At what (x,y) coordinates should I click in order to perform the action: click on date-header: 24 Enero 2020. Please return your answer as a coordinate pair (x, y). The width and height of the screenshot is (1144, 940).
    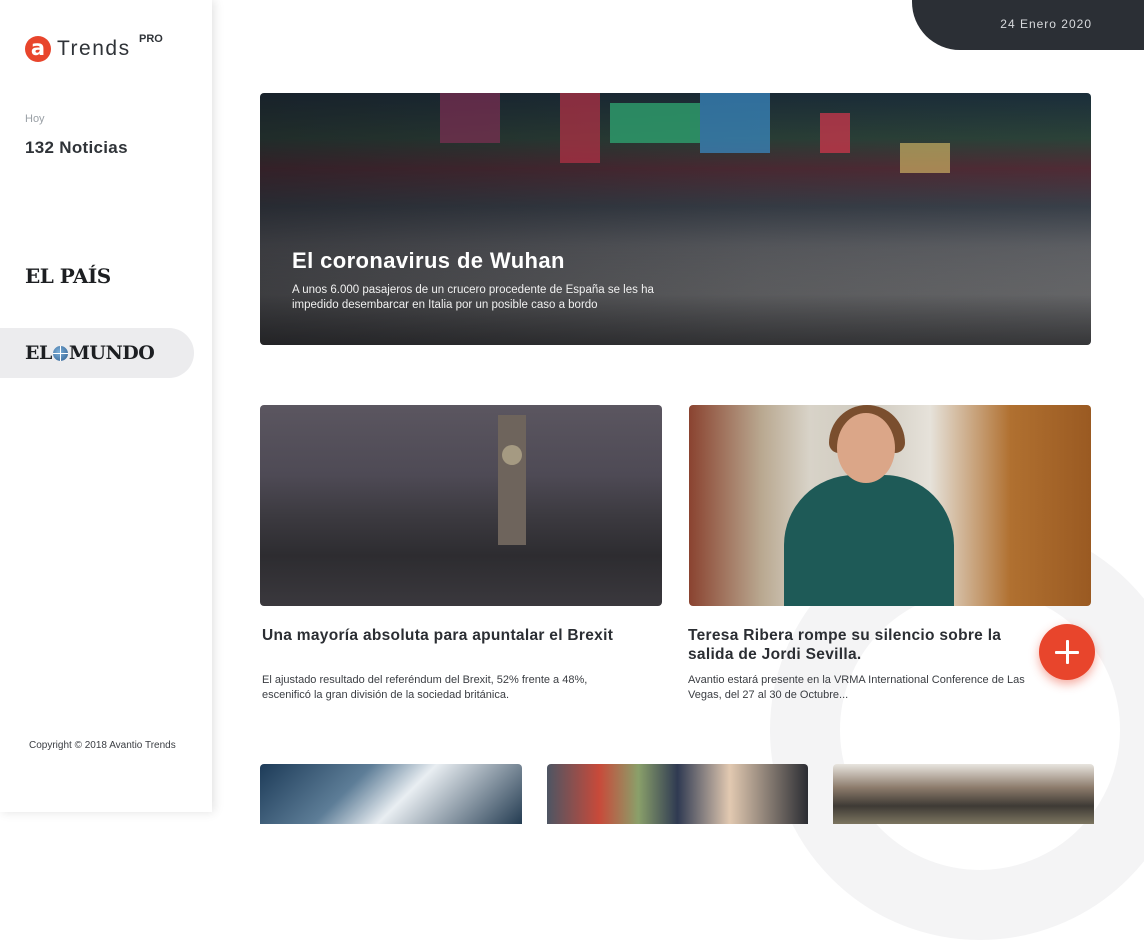
    Looking at the image, I should click on (1028, 25).